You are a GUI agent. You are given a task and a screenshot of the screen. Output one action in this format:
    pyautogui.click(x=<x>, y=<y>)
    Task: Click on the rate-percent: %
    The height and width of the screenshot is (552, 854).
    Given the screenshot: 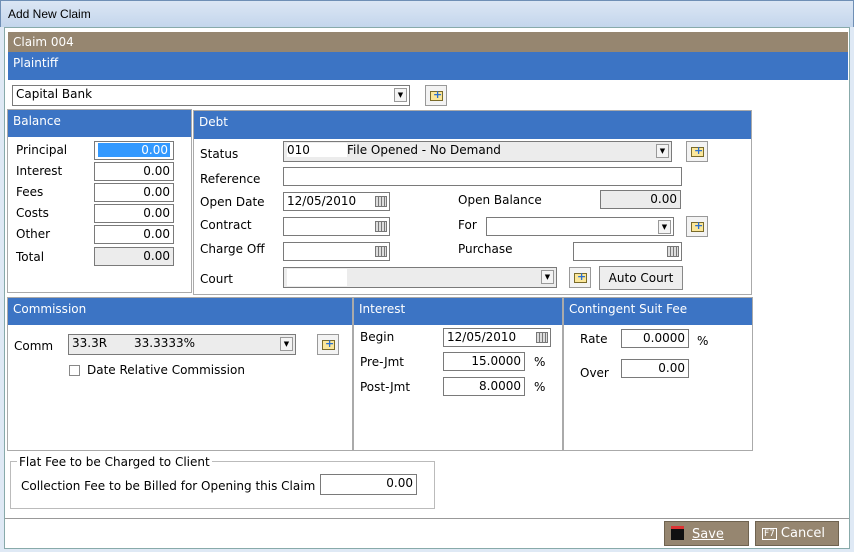 What is the action you would take?
    pyautogui.click(x=703, y=341)
    